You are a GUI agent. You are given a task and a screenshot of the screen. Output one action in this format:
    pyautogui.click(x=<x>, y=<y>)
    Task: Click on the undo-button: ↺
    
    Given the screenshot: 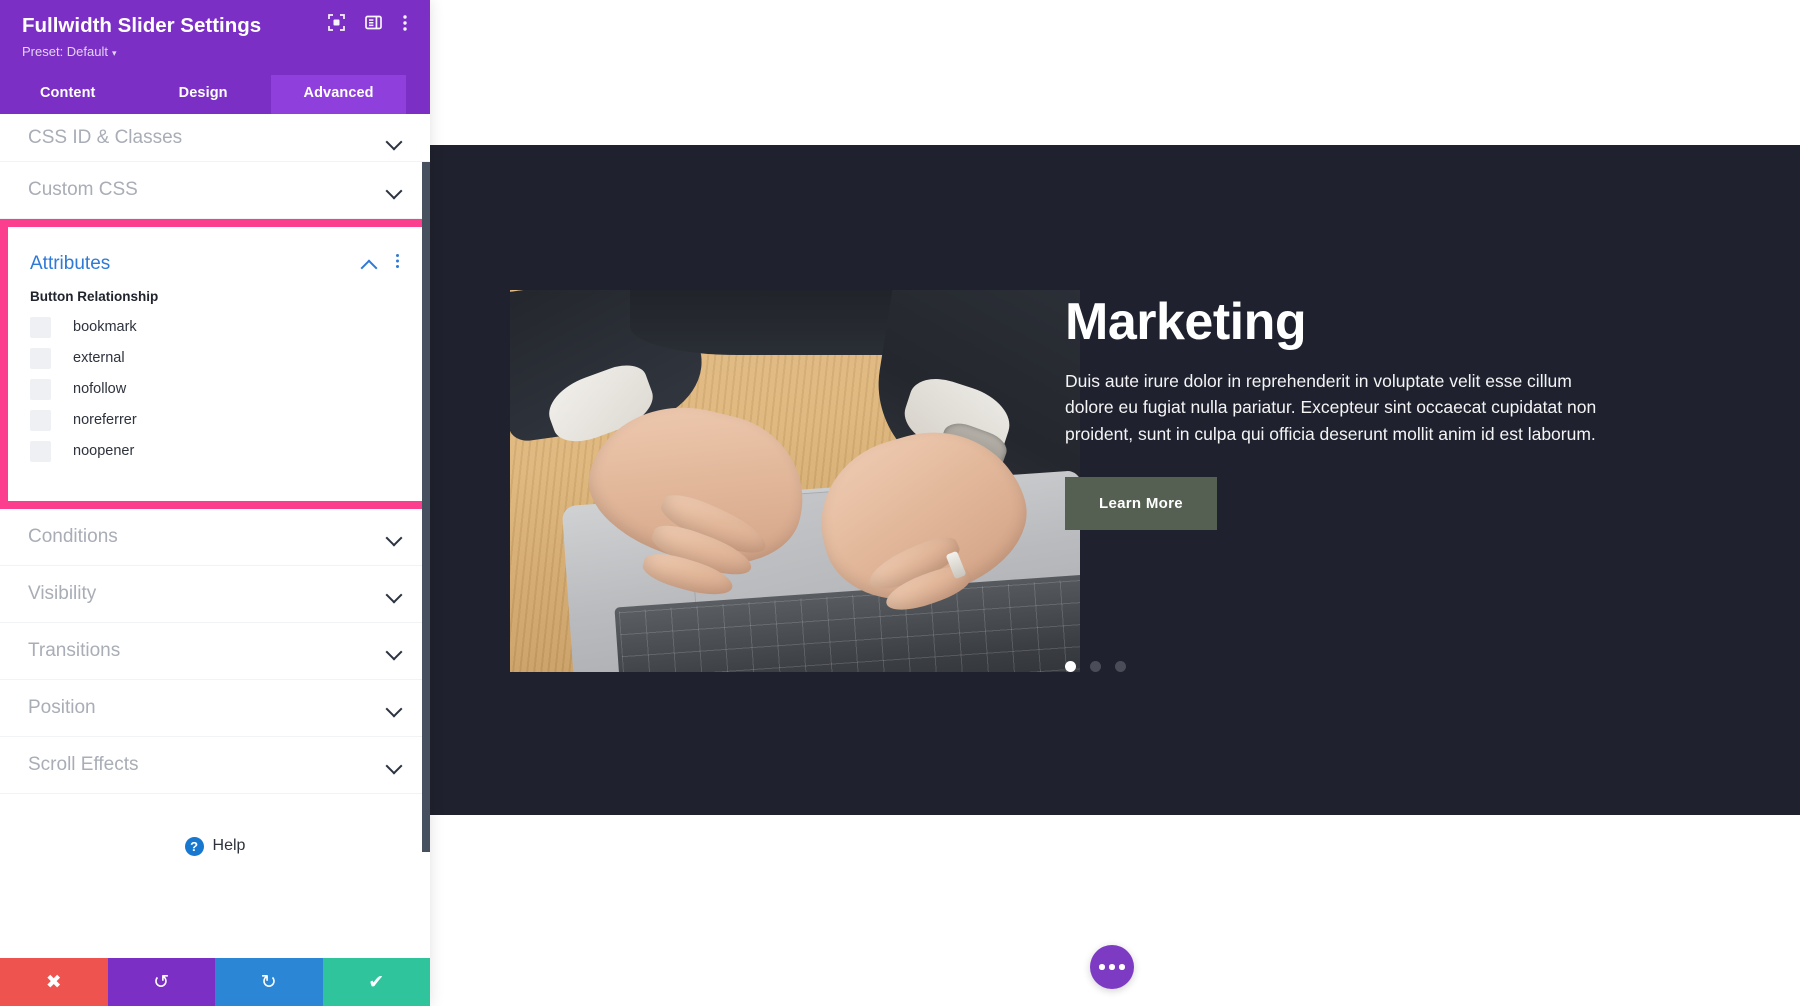 What is the action you would take?
    pyautogui.click(x=161, y=982)
    